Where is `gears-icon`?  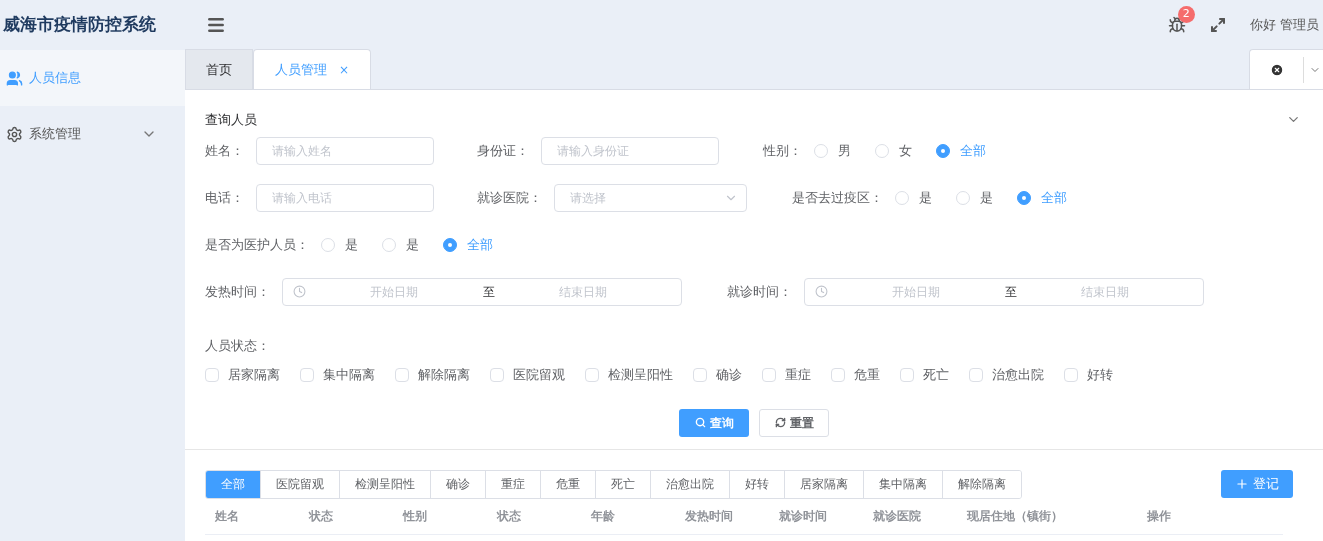 gears-icon is located at coordinates (14, 134).